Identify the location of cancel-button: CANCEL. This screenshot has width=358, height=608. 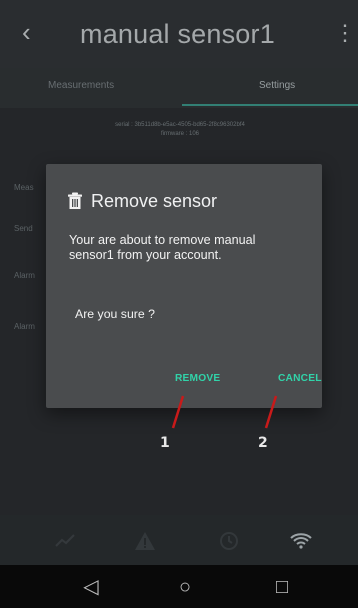
(300, 379).